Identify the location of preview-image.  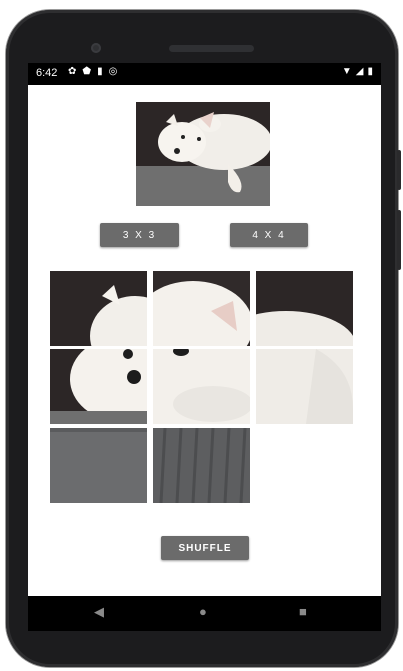
(203, 154).